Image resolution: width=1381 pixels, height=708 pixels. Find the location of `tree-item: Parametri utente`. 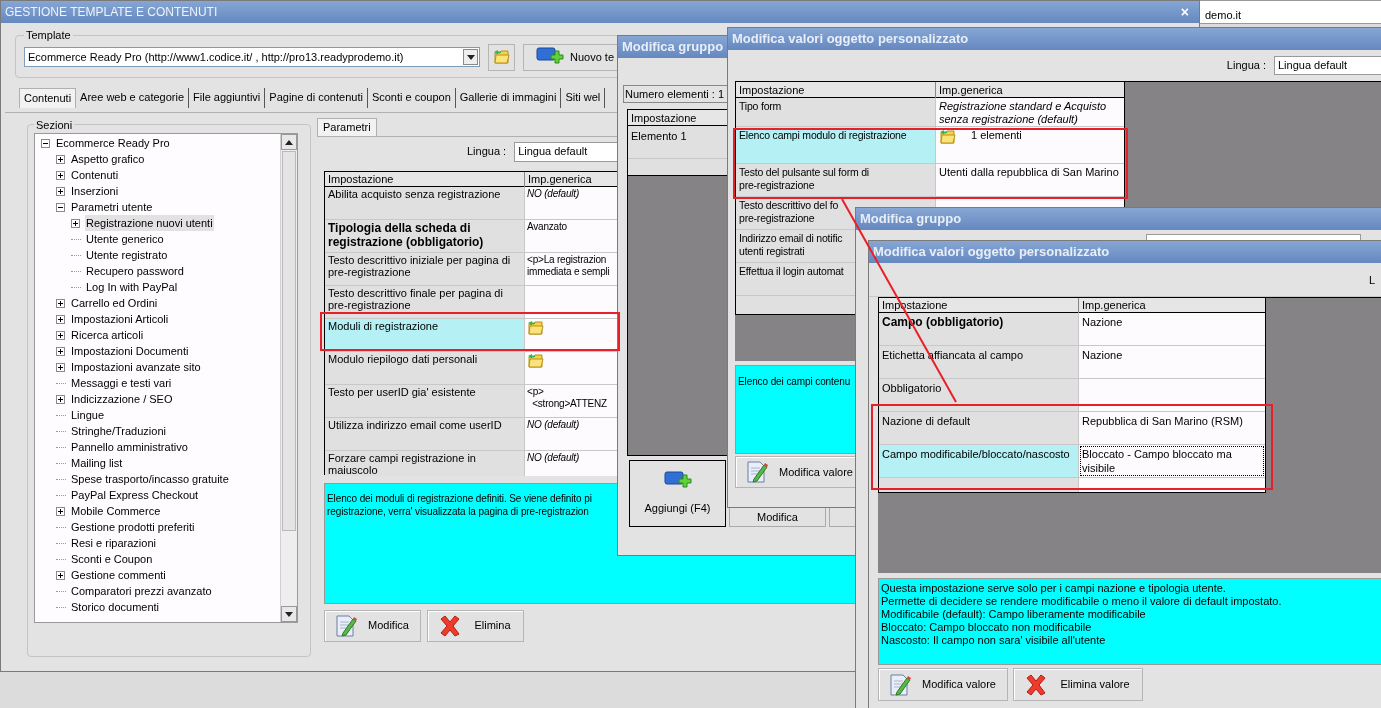

tree-item: Parametri utente is located at coordinates (112, 207).